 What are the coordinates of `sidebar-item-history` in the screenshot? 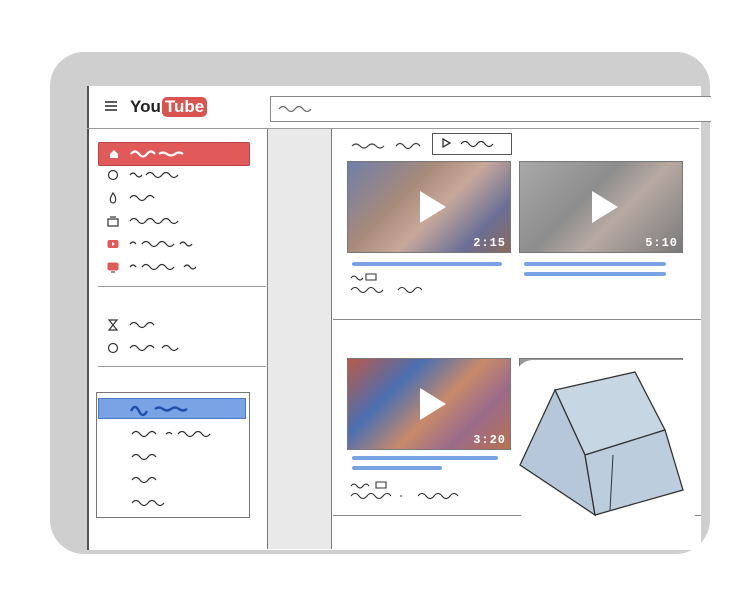 It's located at (173, 348).